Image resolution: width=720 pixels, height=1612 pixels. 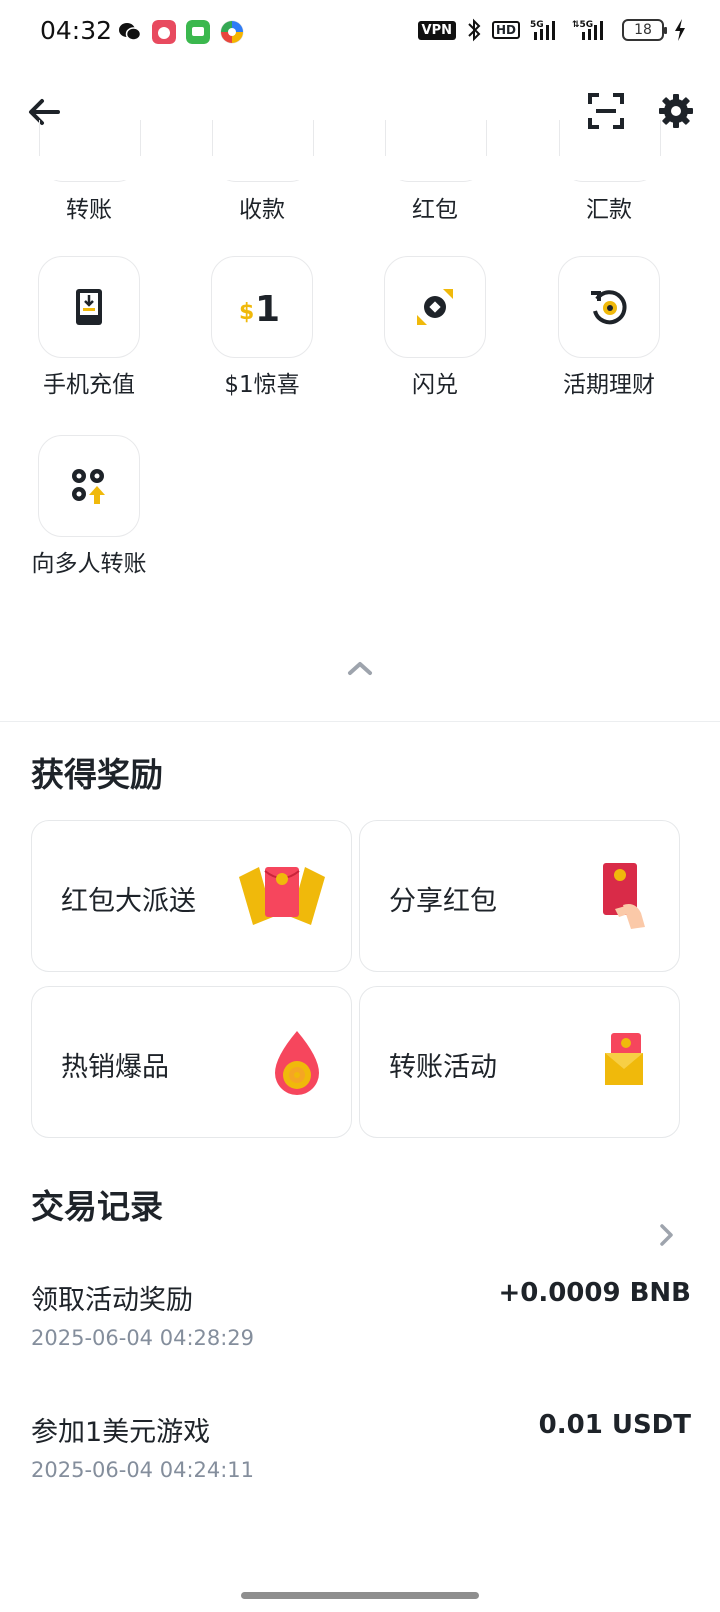 I want to click on phone-topup-icon, so click(x=89, y=307).